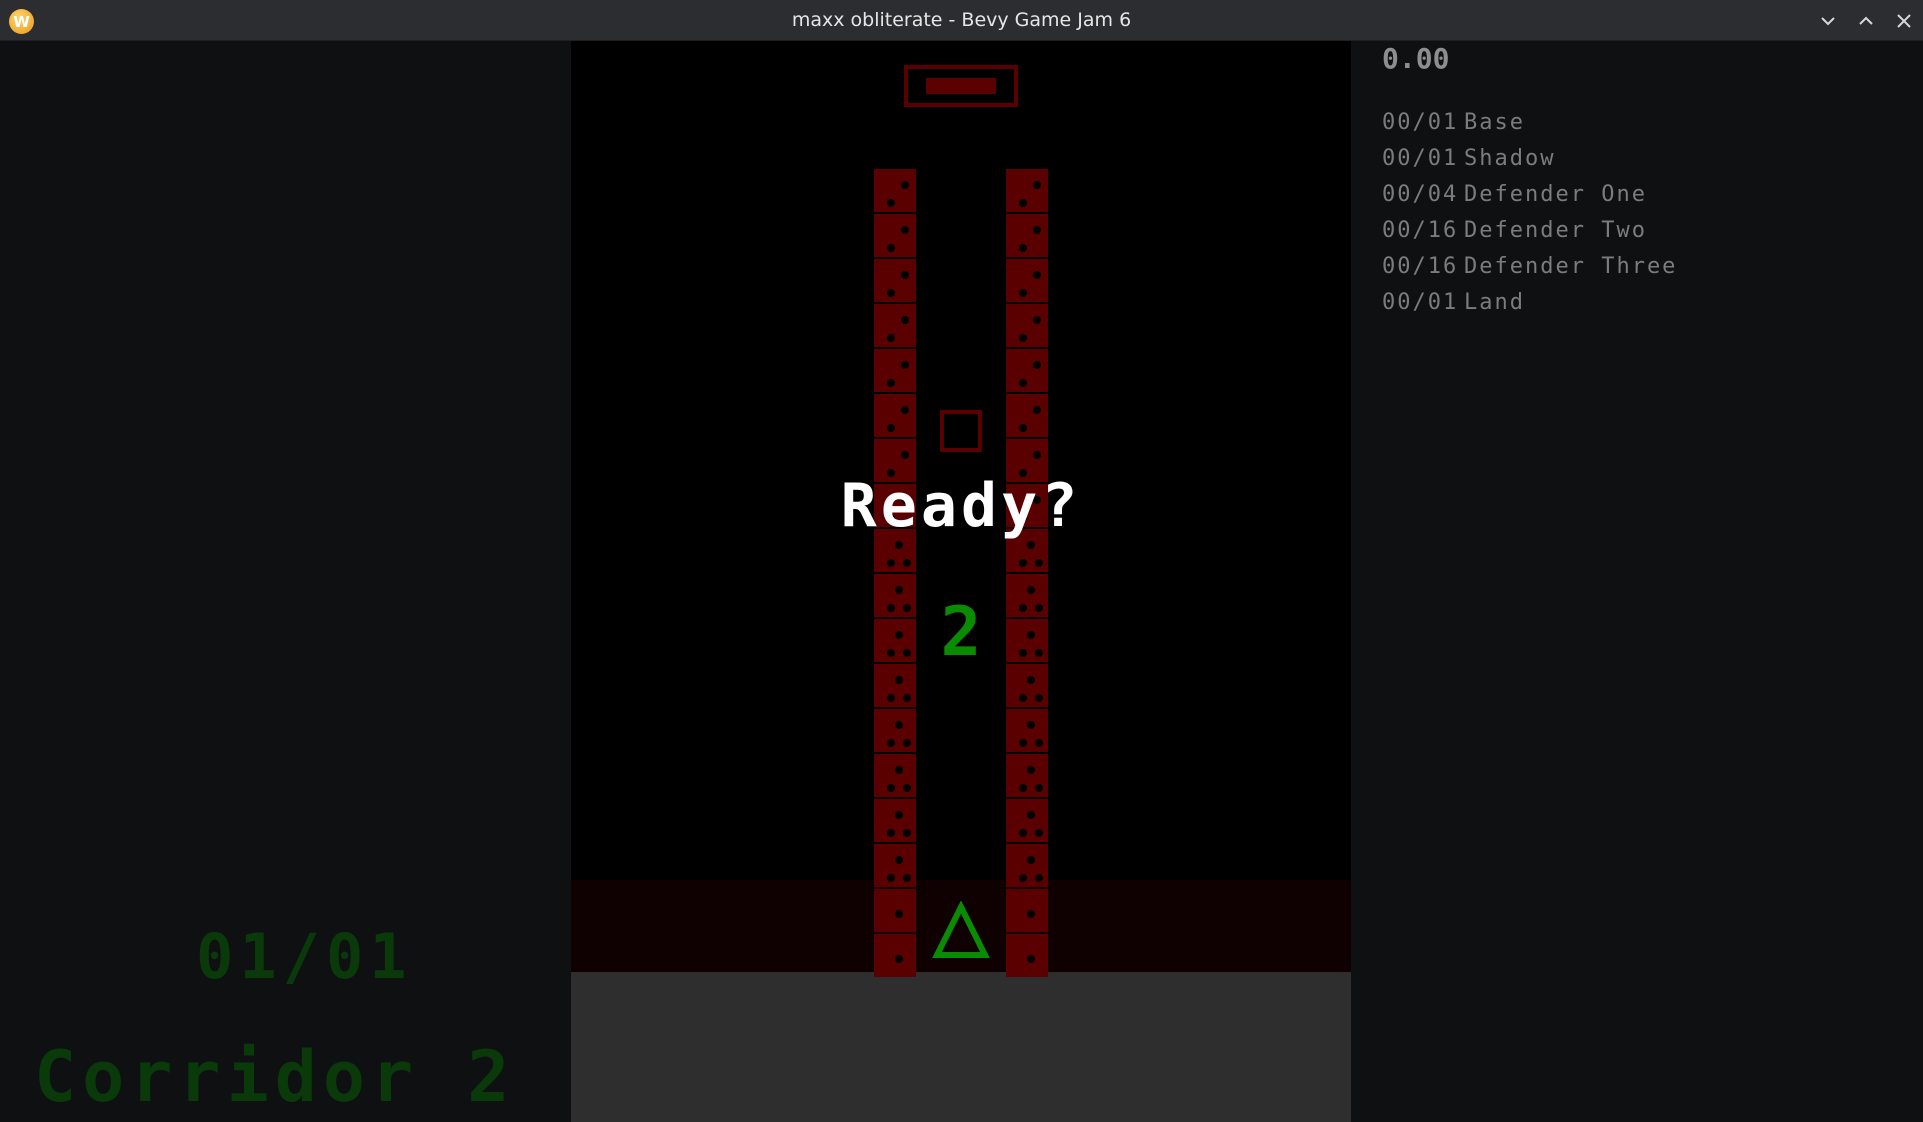 The height and width of the screenshot is (1122, 1923). What do you see at coordinates (961, 929) in the screenshot?
I see `player-triangle-icon` at bounding box center [961, 929].